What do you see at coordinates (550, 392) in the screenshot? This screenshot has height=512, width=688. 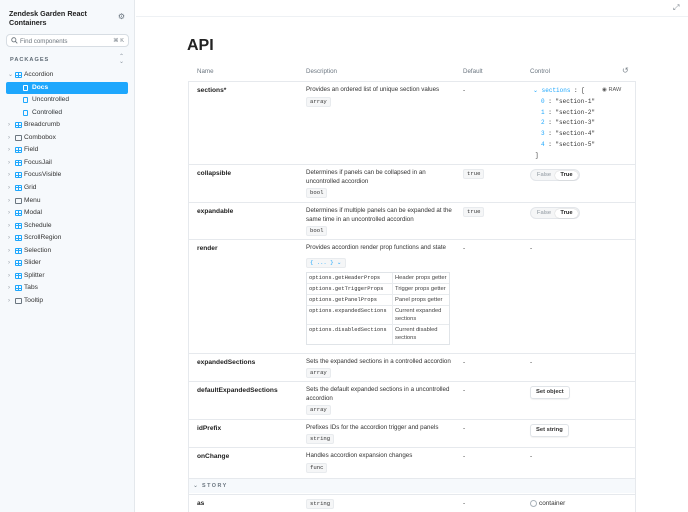 I see `set-object-button: Set object` at bounding box center [550, 392].